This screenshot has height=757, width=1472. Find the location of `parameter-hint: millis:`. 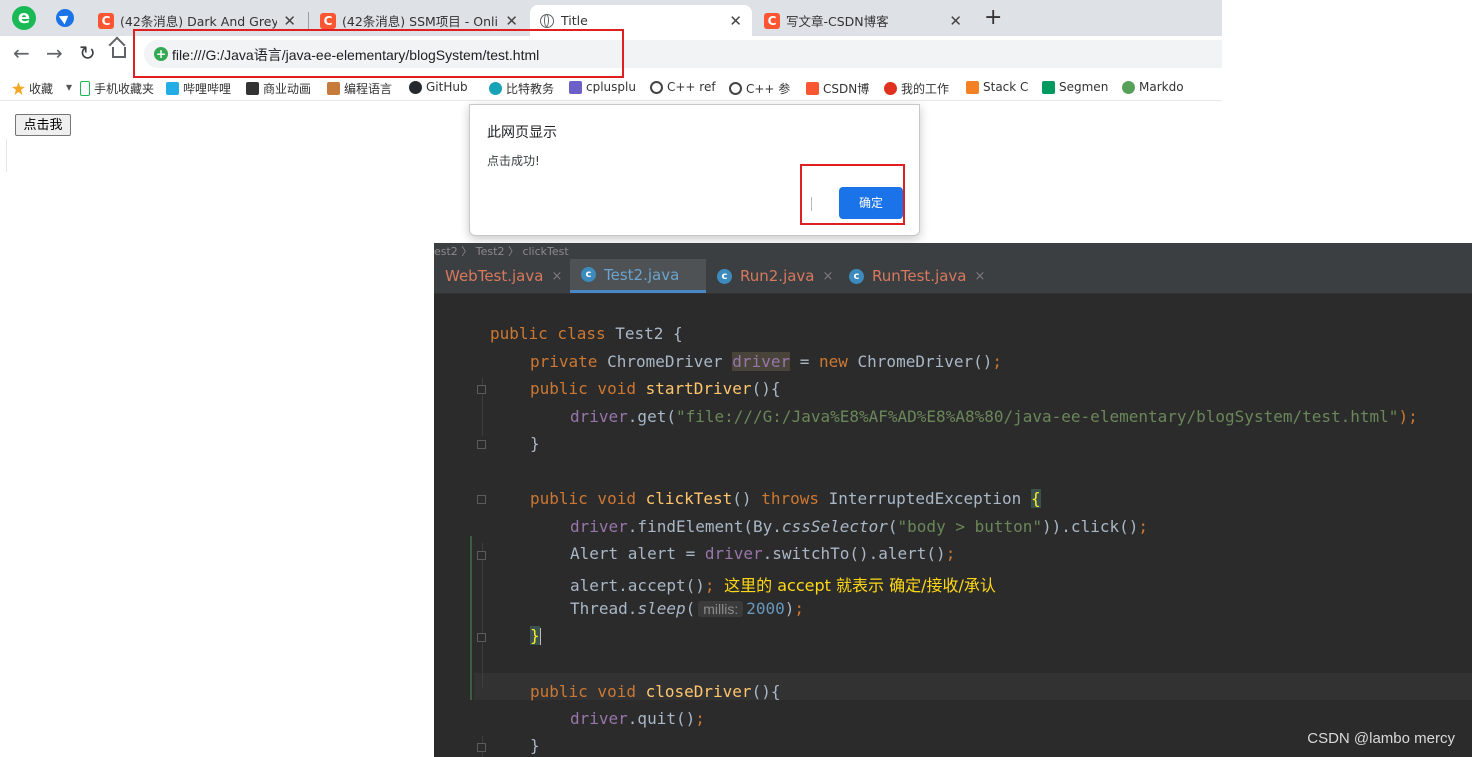

parameter-hint: millis: is located at coordinates (721, 609).